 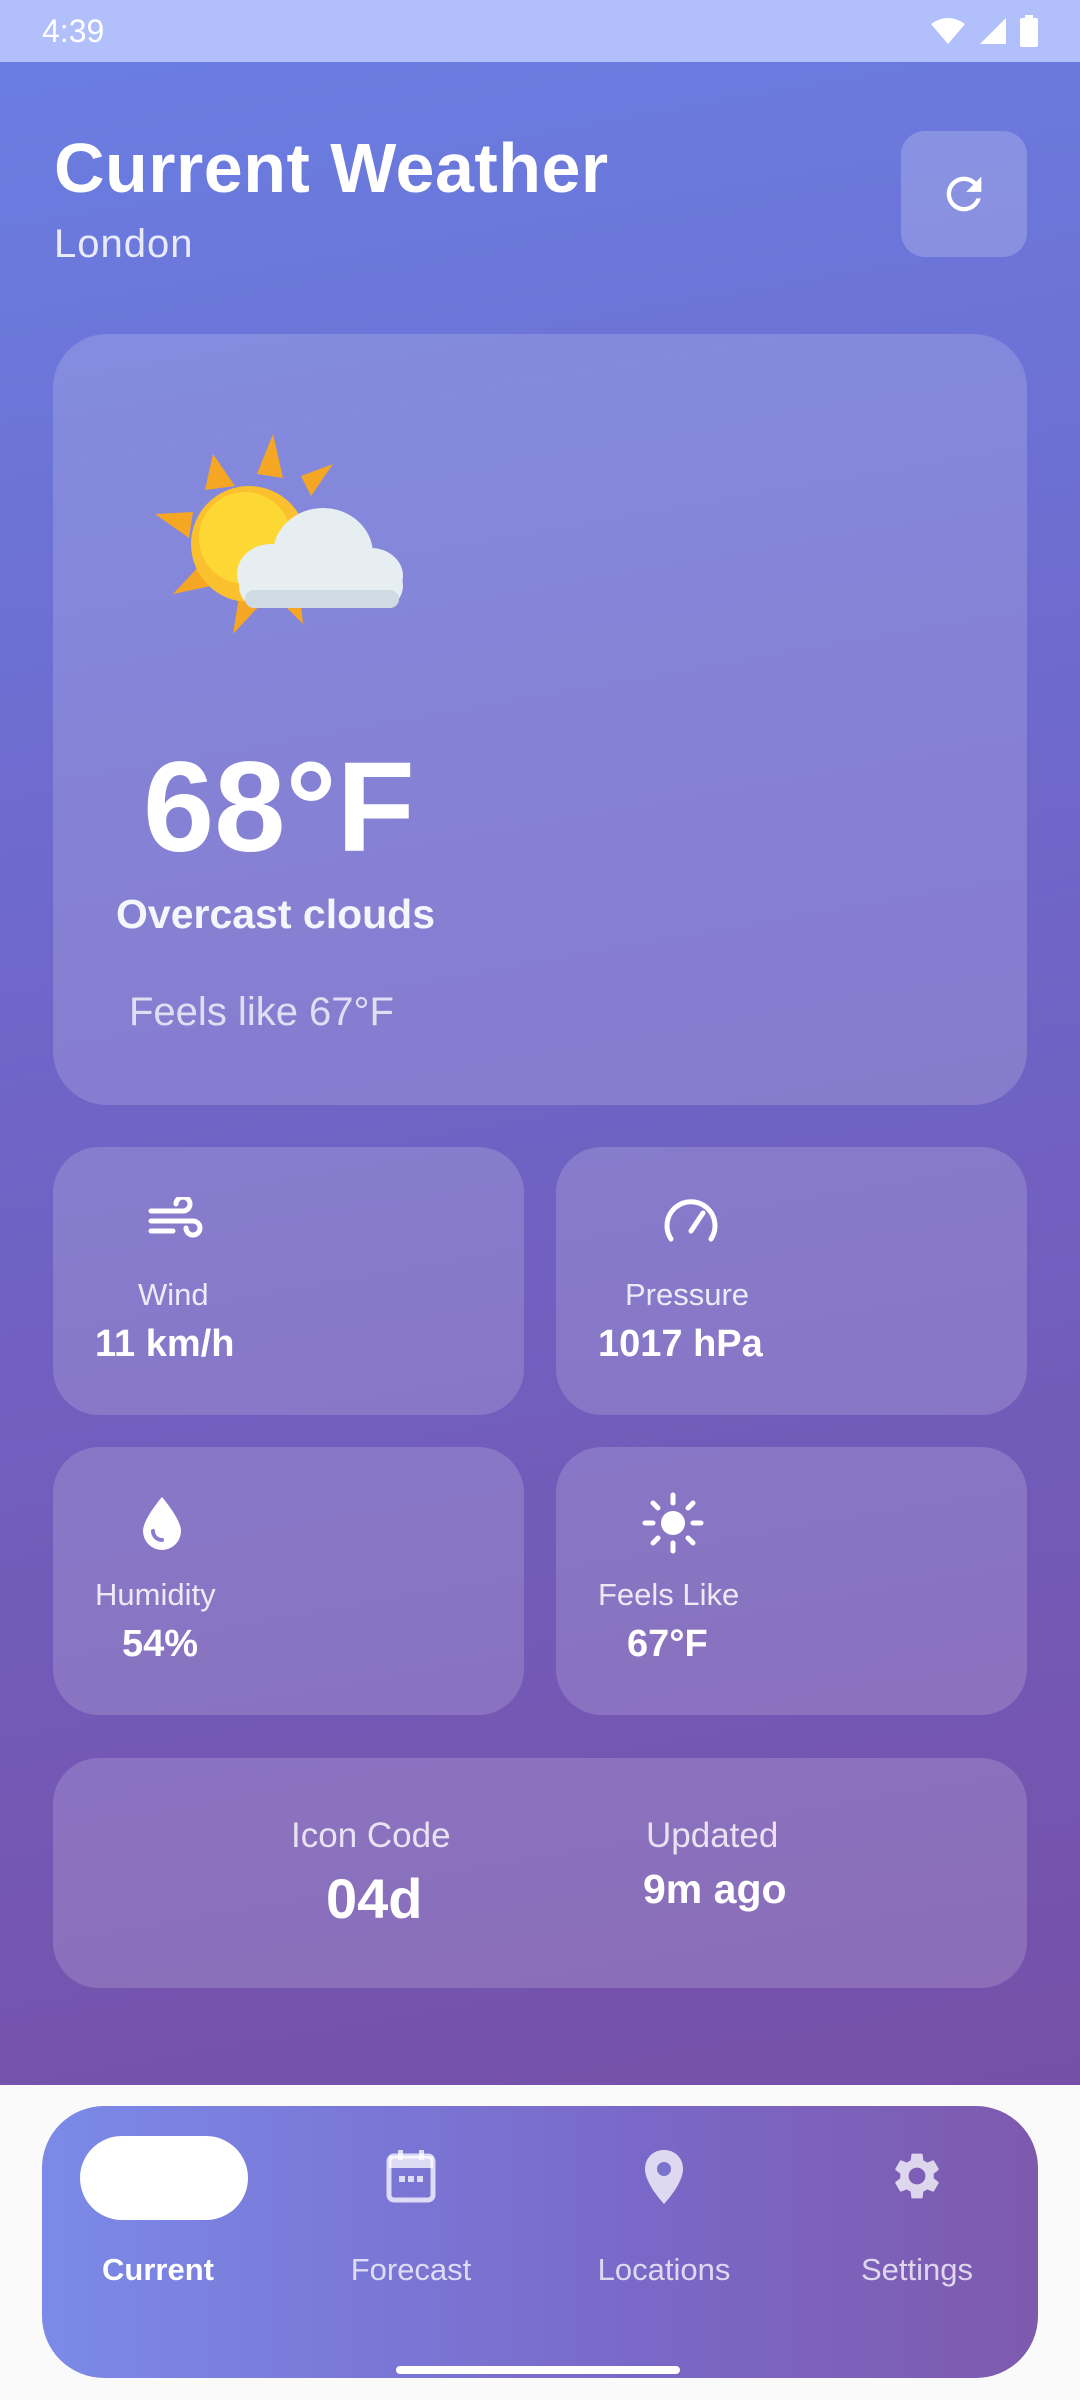 I want to click on battery-icon, so click(x=1029, y=31).